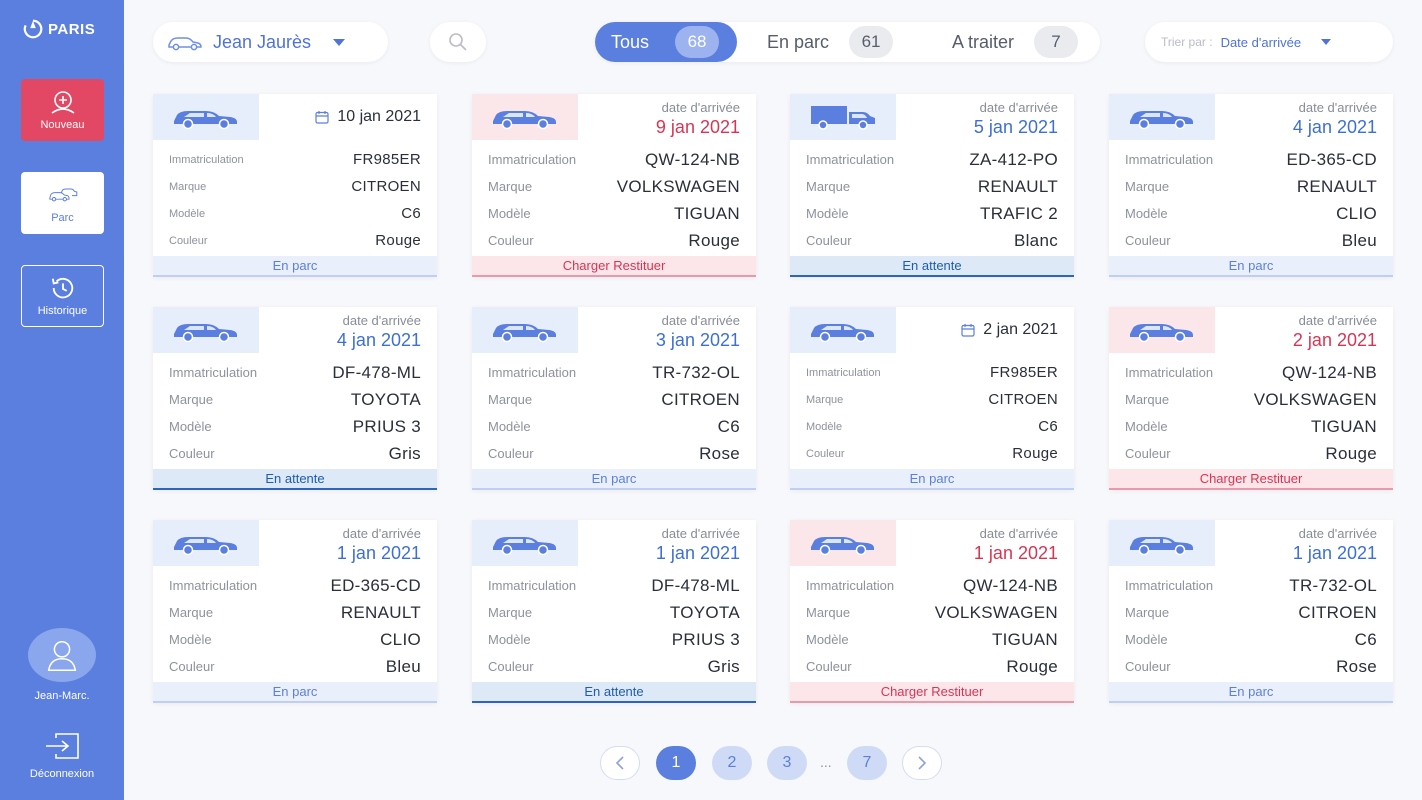 The width and height of the screenshot is (1422, 800). What do you see at coordinates (614, 266) in the screenshot?
I see `status-badge: Charger Restituer` at bounding box center [614, 266].